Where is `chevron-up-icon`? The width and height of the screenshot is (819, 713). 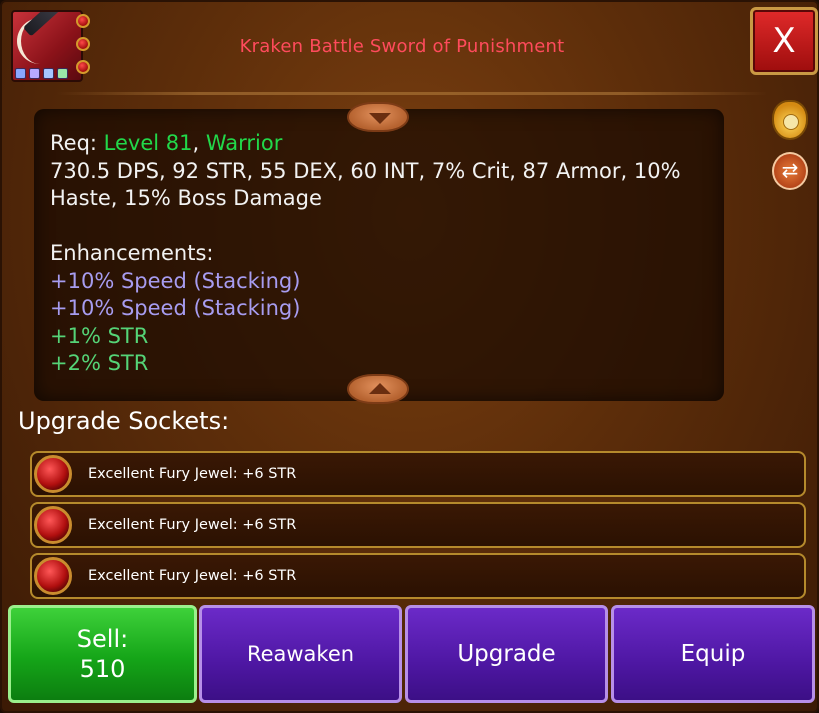 chevron-up-icon is located at coordinates (380, 388).